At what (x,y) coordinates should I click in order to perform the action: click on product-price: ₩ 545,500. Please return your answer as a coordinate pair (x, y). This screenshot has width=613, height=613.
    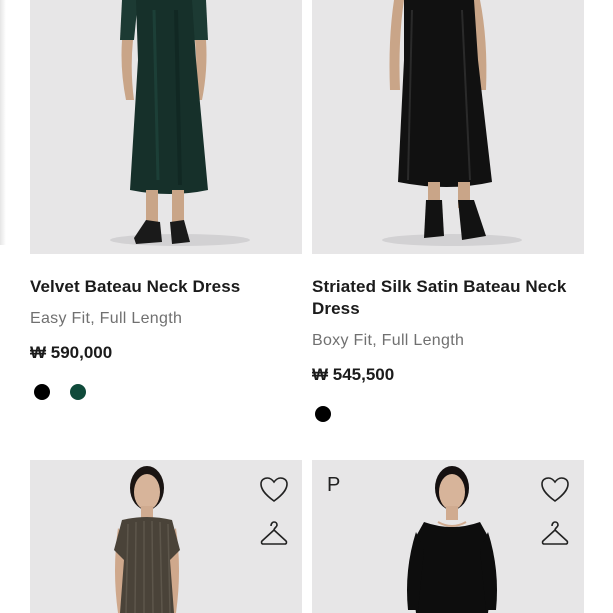
    Looking at the image, I should click on (353, 374).